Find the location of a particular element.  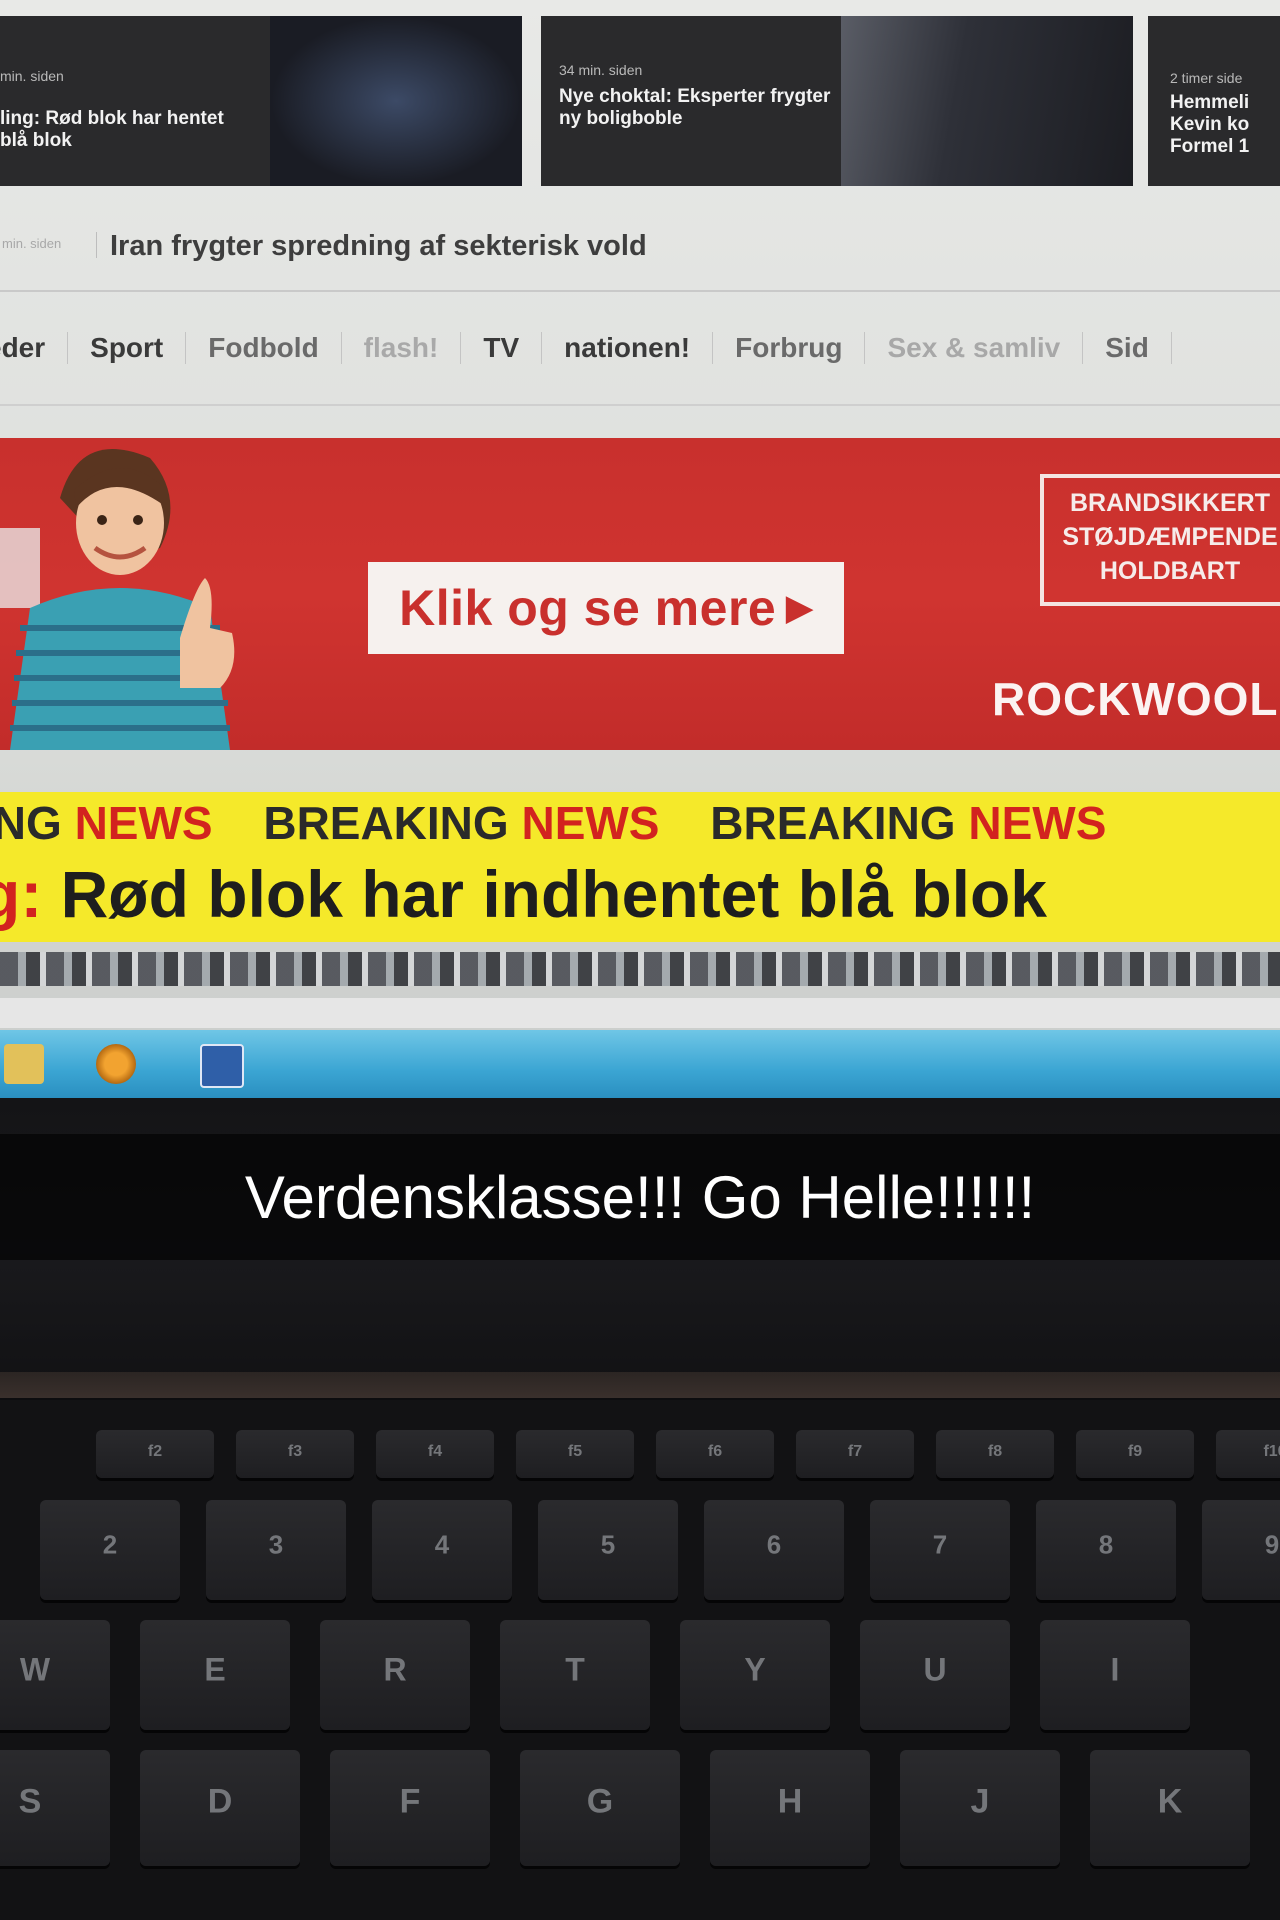

ticker-divider is located at coordinates (96, 245).